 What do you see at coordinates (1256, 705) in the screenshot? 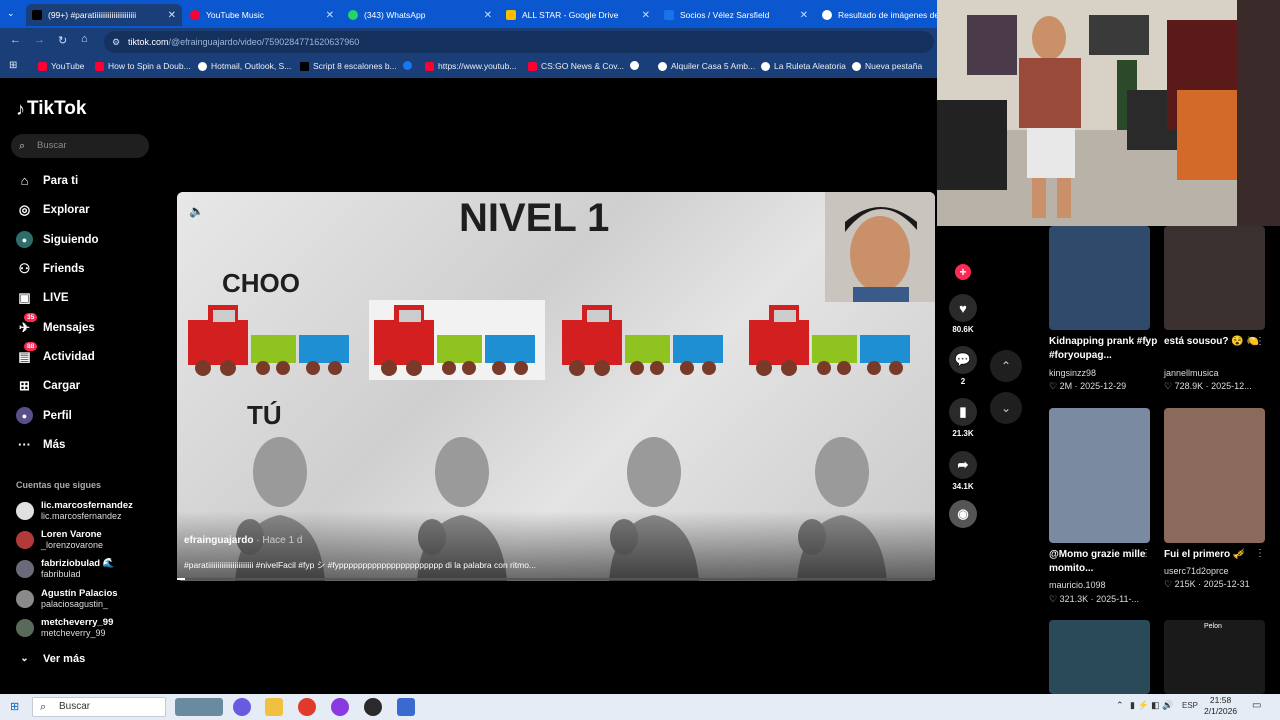
I see `notifications-icon: ▭` at bounding box center [1256, 705].